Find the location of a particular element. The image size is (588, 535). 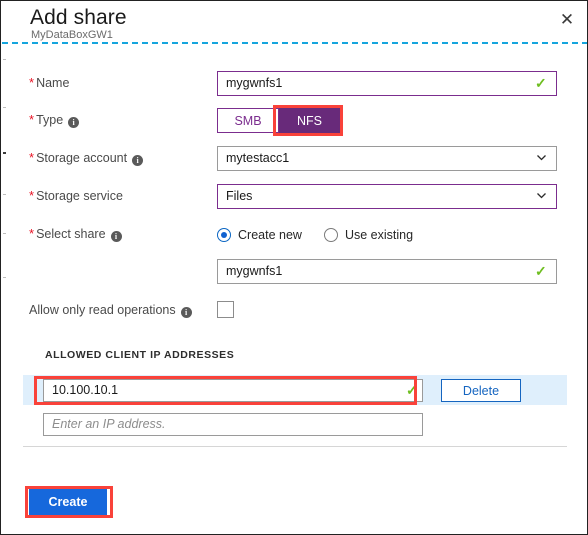

radio-indicator-use-existing is located at coordinates (330, 235).